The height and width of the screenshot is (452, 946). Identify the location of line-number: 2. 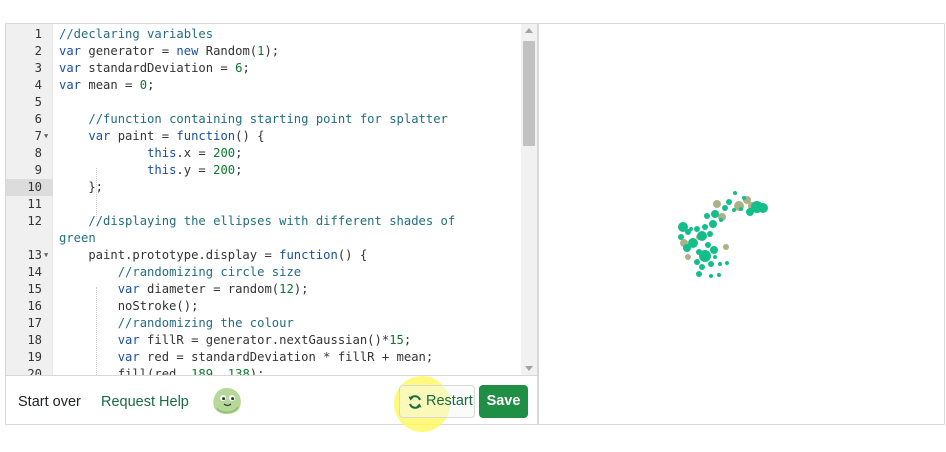
(38, 51).